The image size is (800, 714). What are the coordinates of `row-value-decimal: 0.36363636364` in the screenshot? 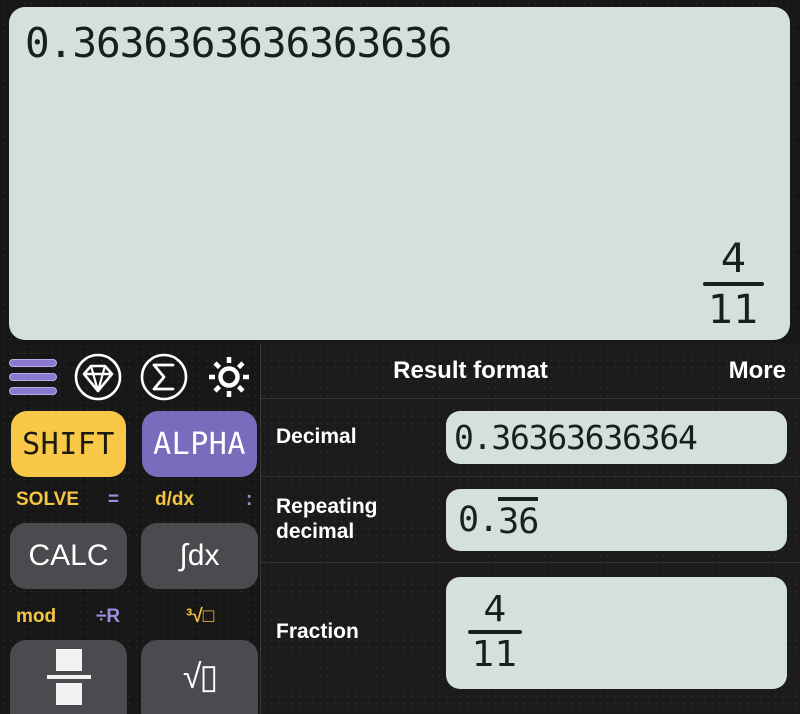 It's located at (616, 437).